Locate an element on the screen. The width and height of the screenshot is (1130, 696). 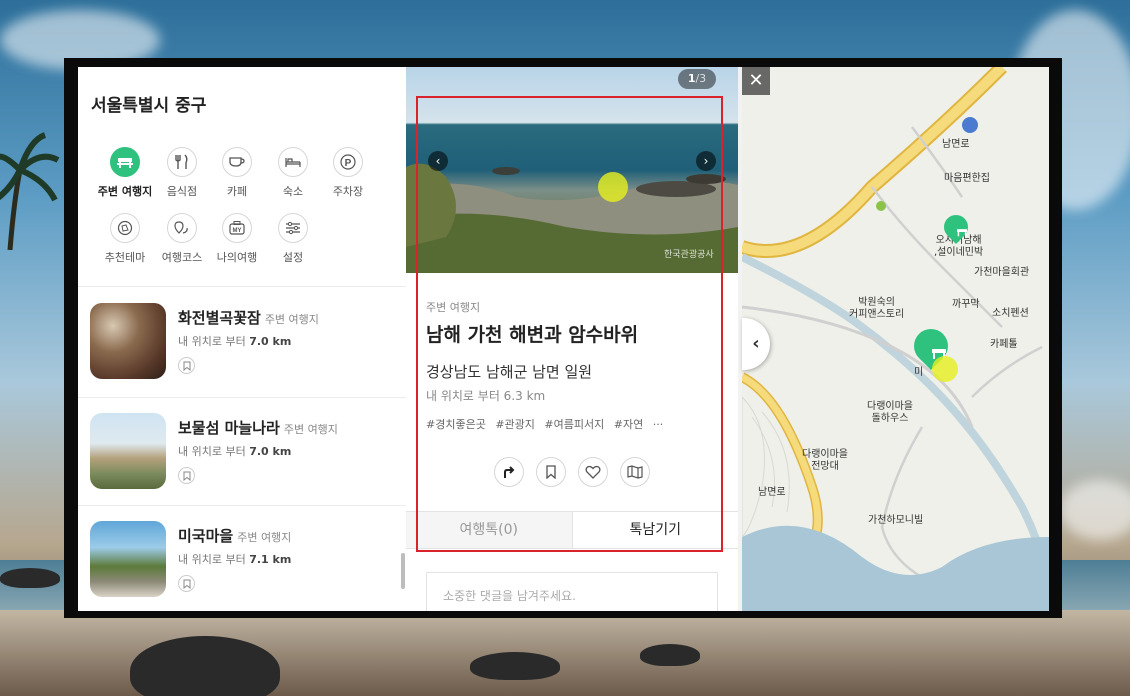
parking-icon: P is located at coordinates (348, 162).